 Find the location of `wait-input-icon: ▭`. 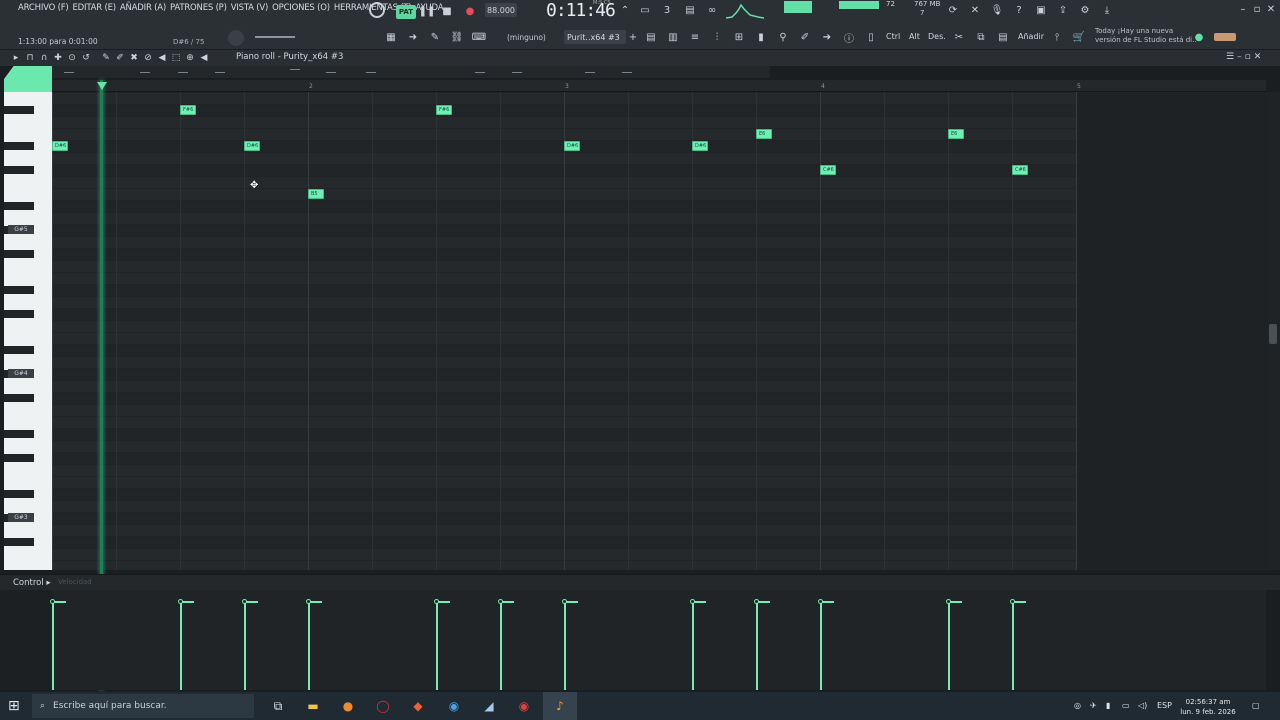

wait-input-icon: ▭ is located at coordinates (645, 10).